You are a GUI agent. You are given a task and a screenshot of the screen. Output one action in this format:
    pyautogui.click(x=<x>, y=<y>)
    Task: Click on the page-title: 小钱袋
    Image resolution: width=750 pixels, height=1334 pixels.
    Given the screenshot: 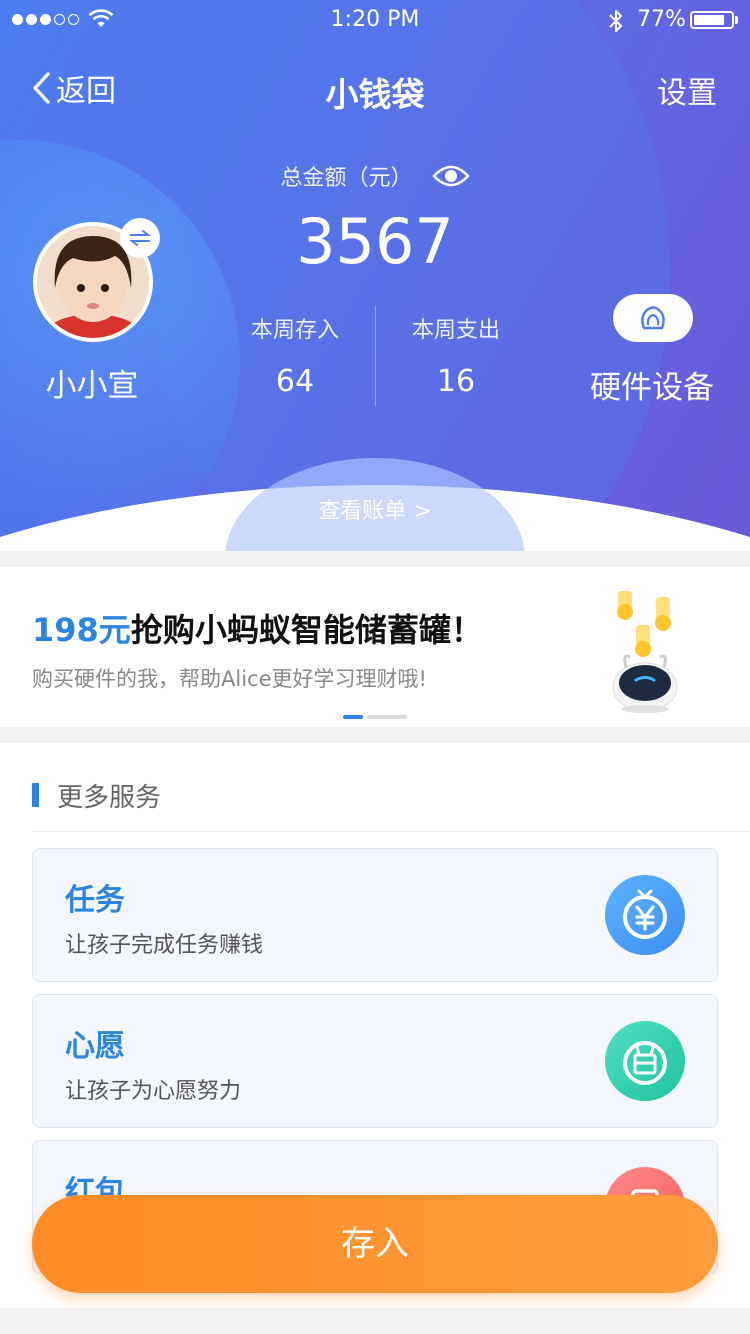 What is the action you would take?
    pyautogui.click(x=375, y=94)
    